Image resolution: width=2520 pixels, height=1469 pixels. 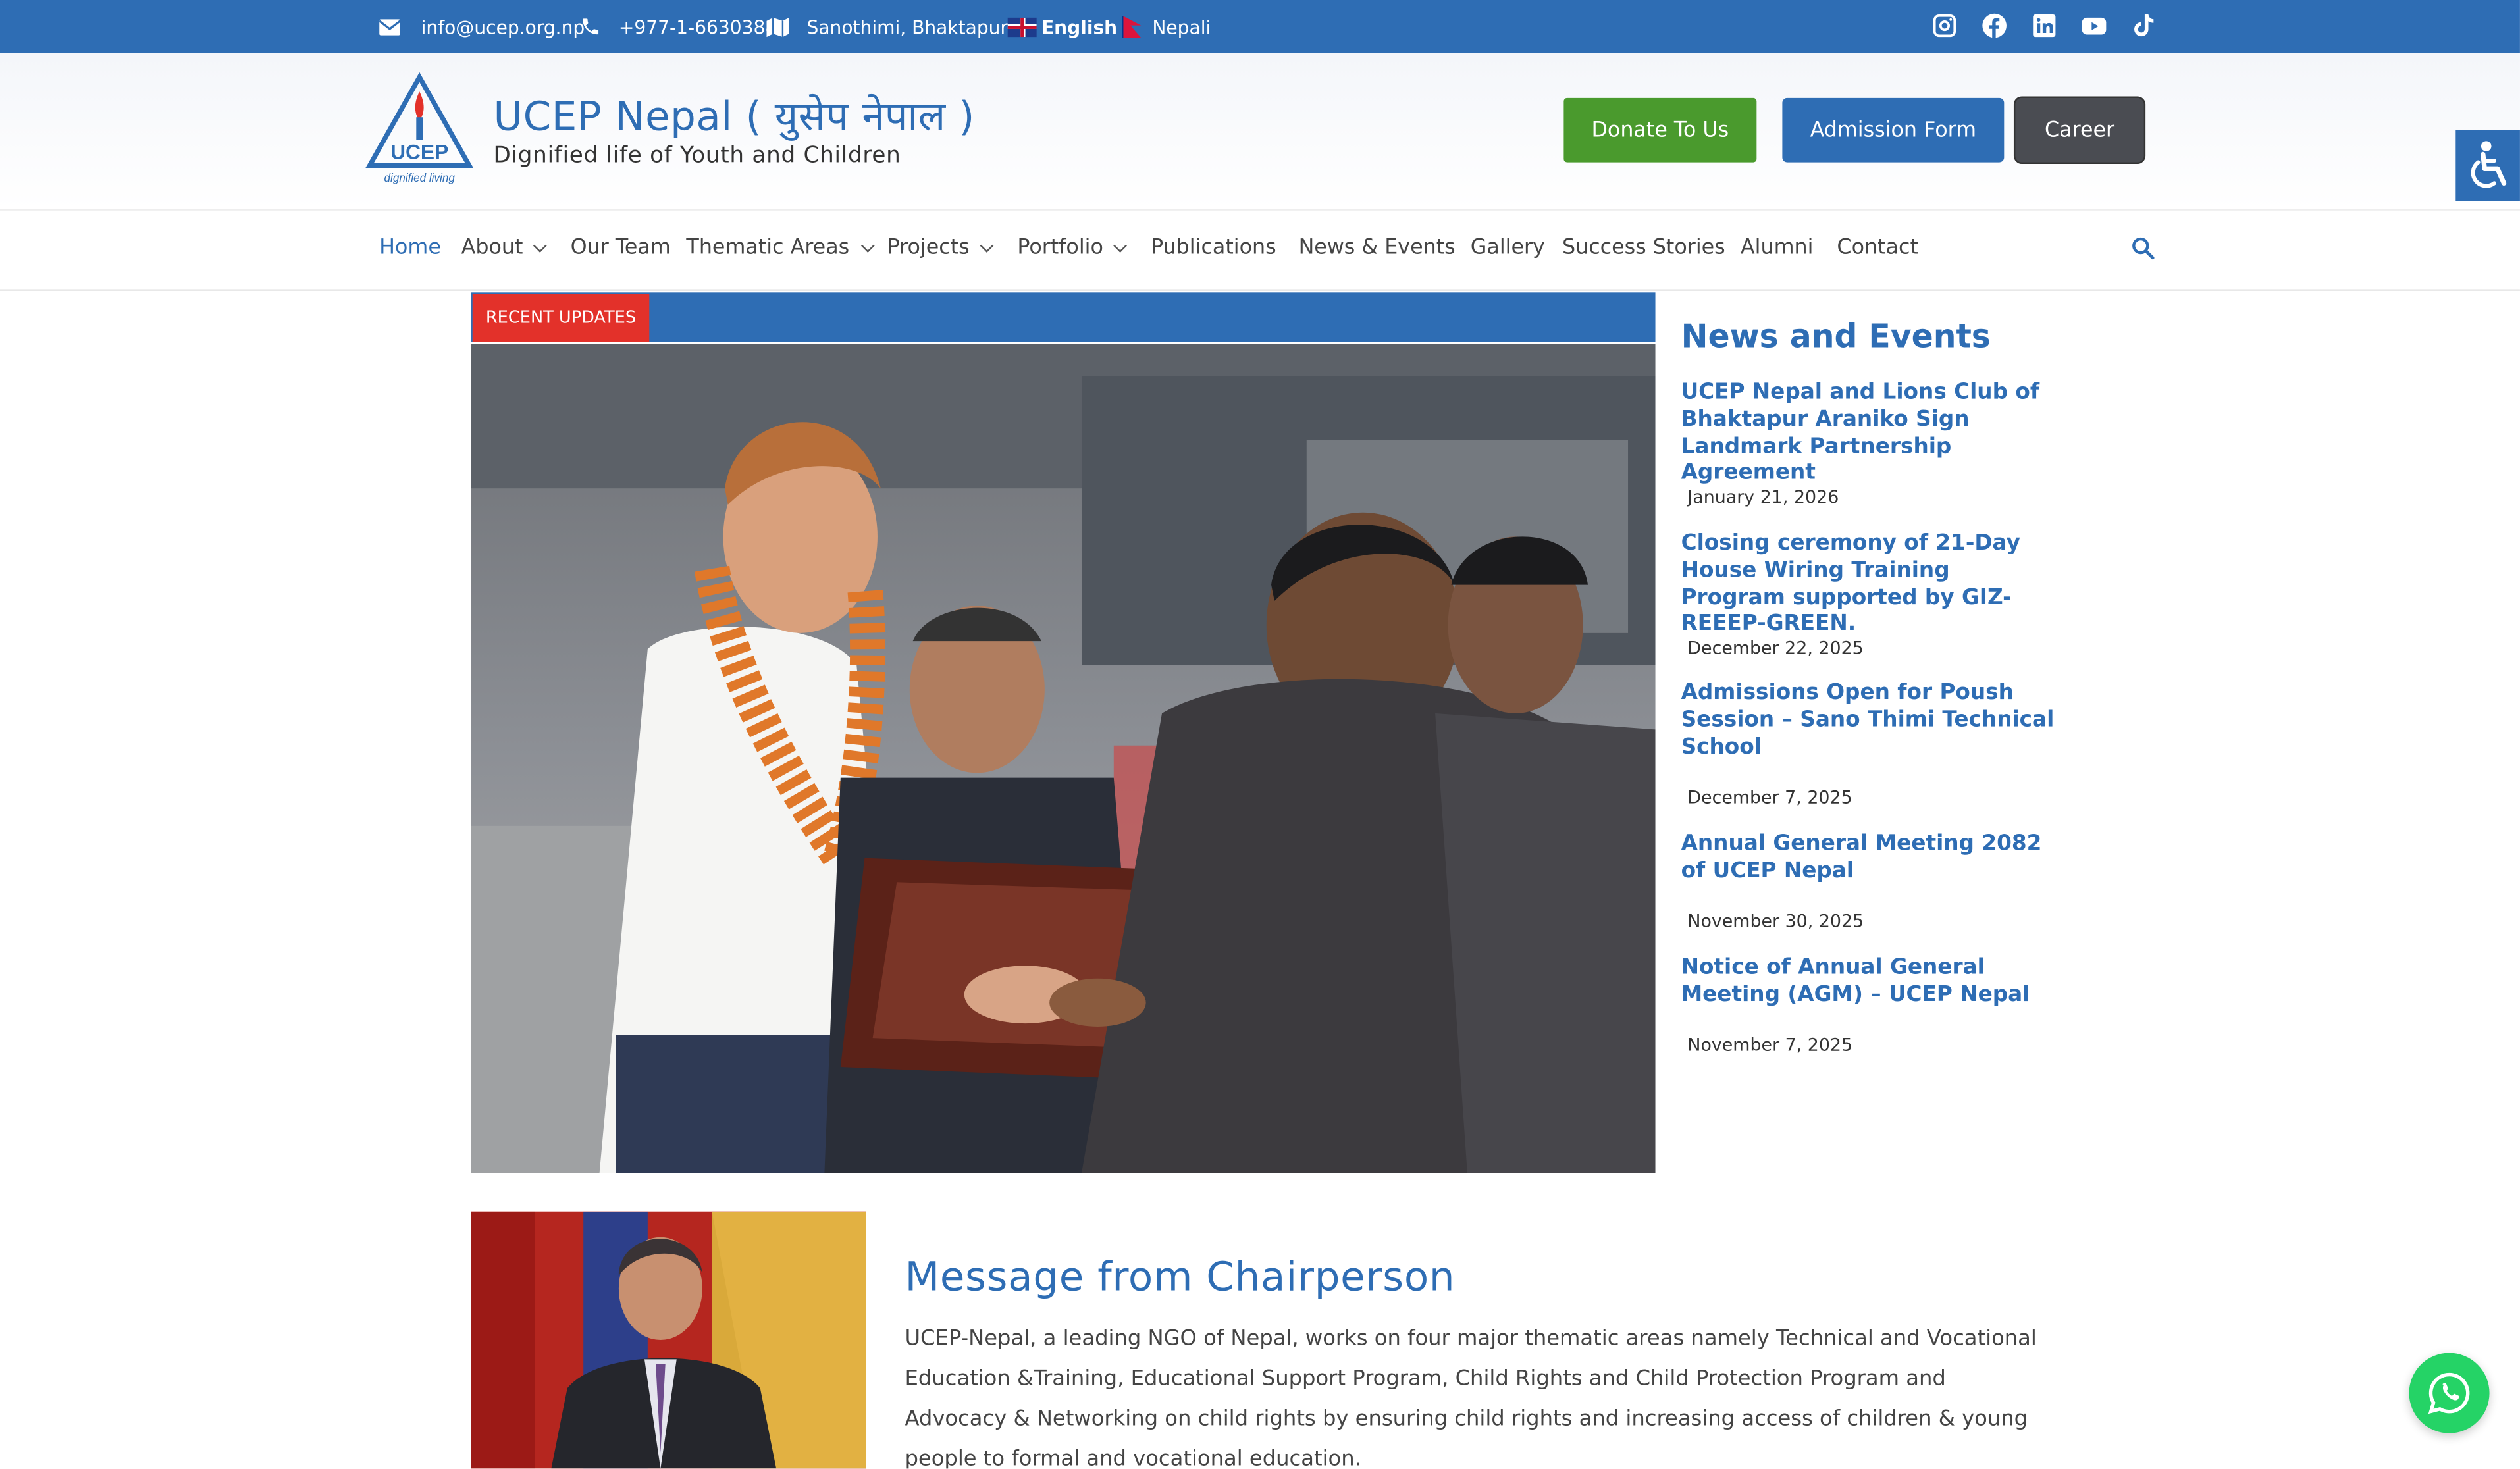 I want to click on nav-our-team: Our Team, so click(x=621, y=248).